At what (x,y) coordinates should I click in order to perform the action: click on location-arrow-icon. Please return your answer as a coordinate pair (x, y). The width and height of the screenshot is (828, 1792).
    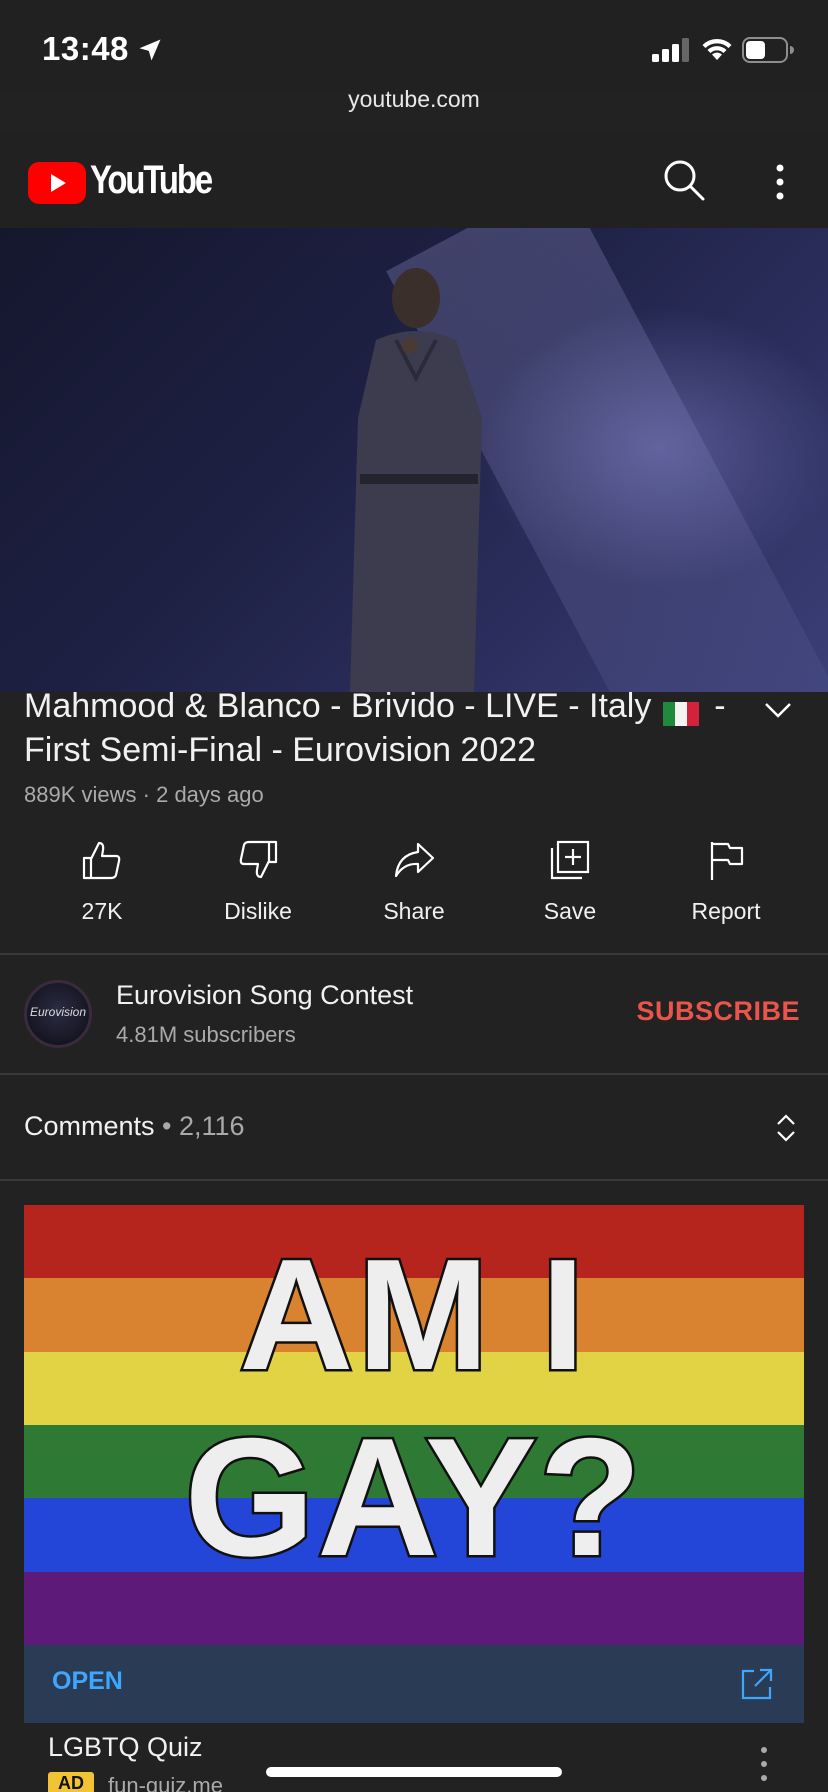
    Looking at the image, I should click on (150, 50).